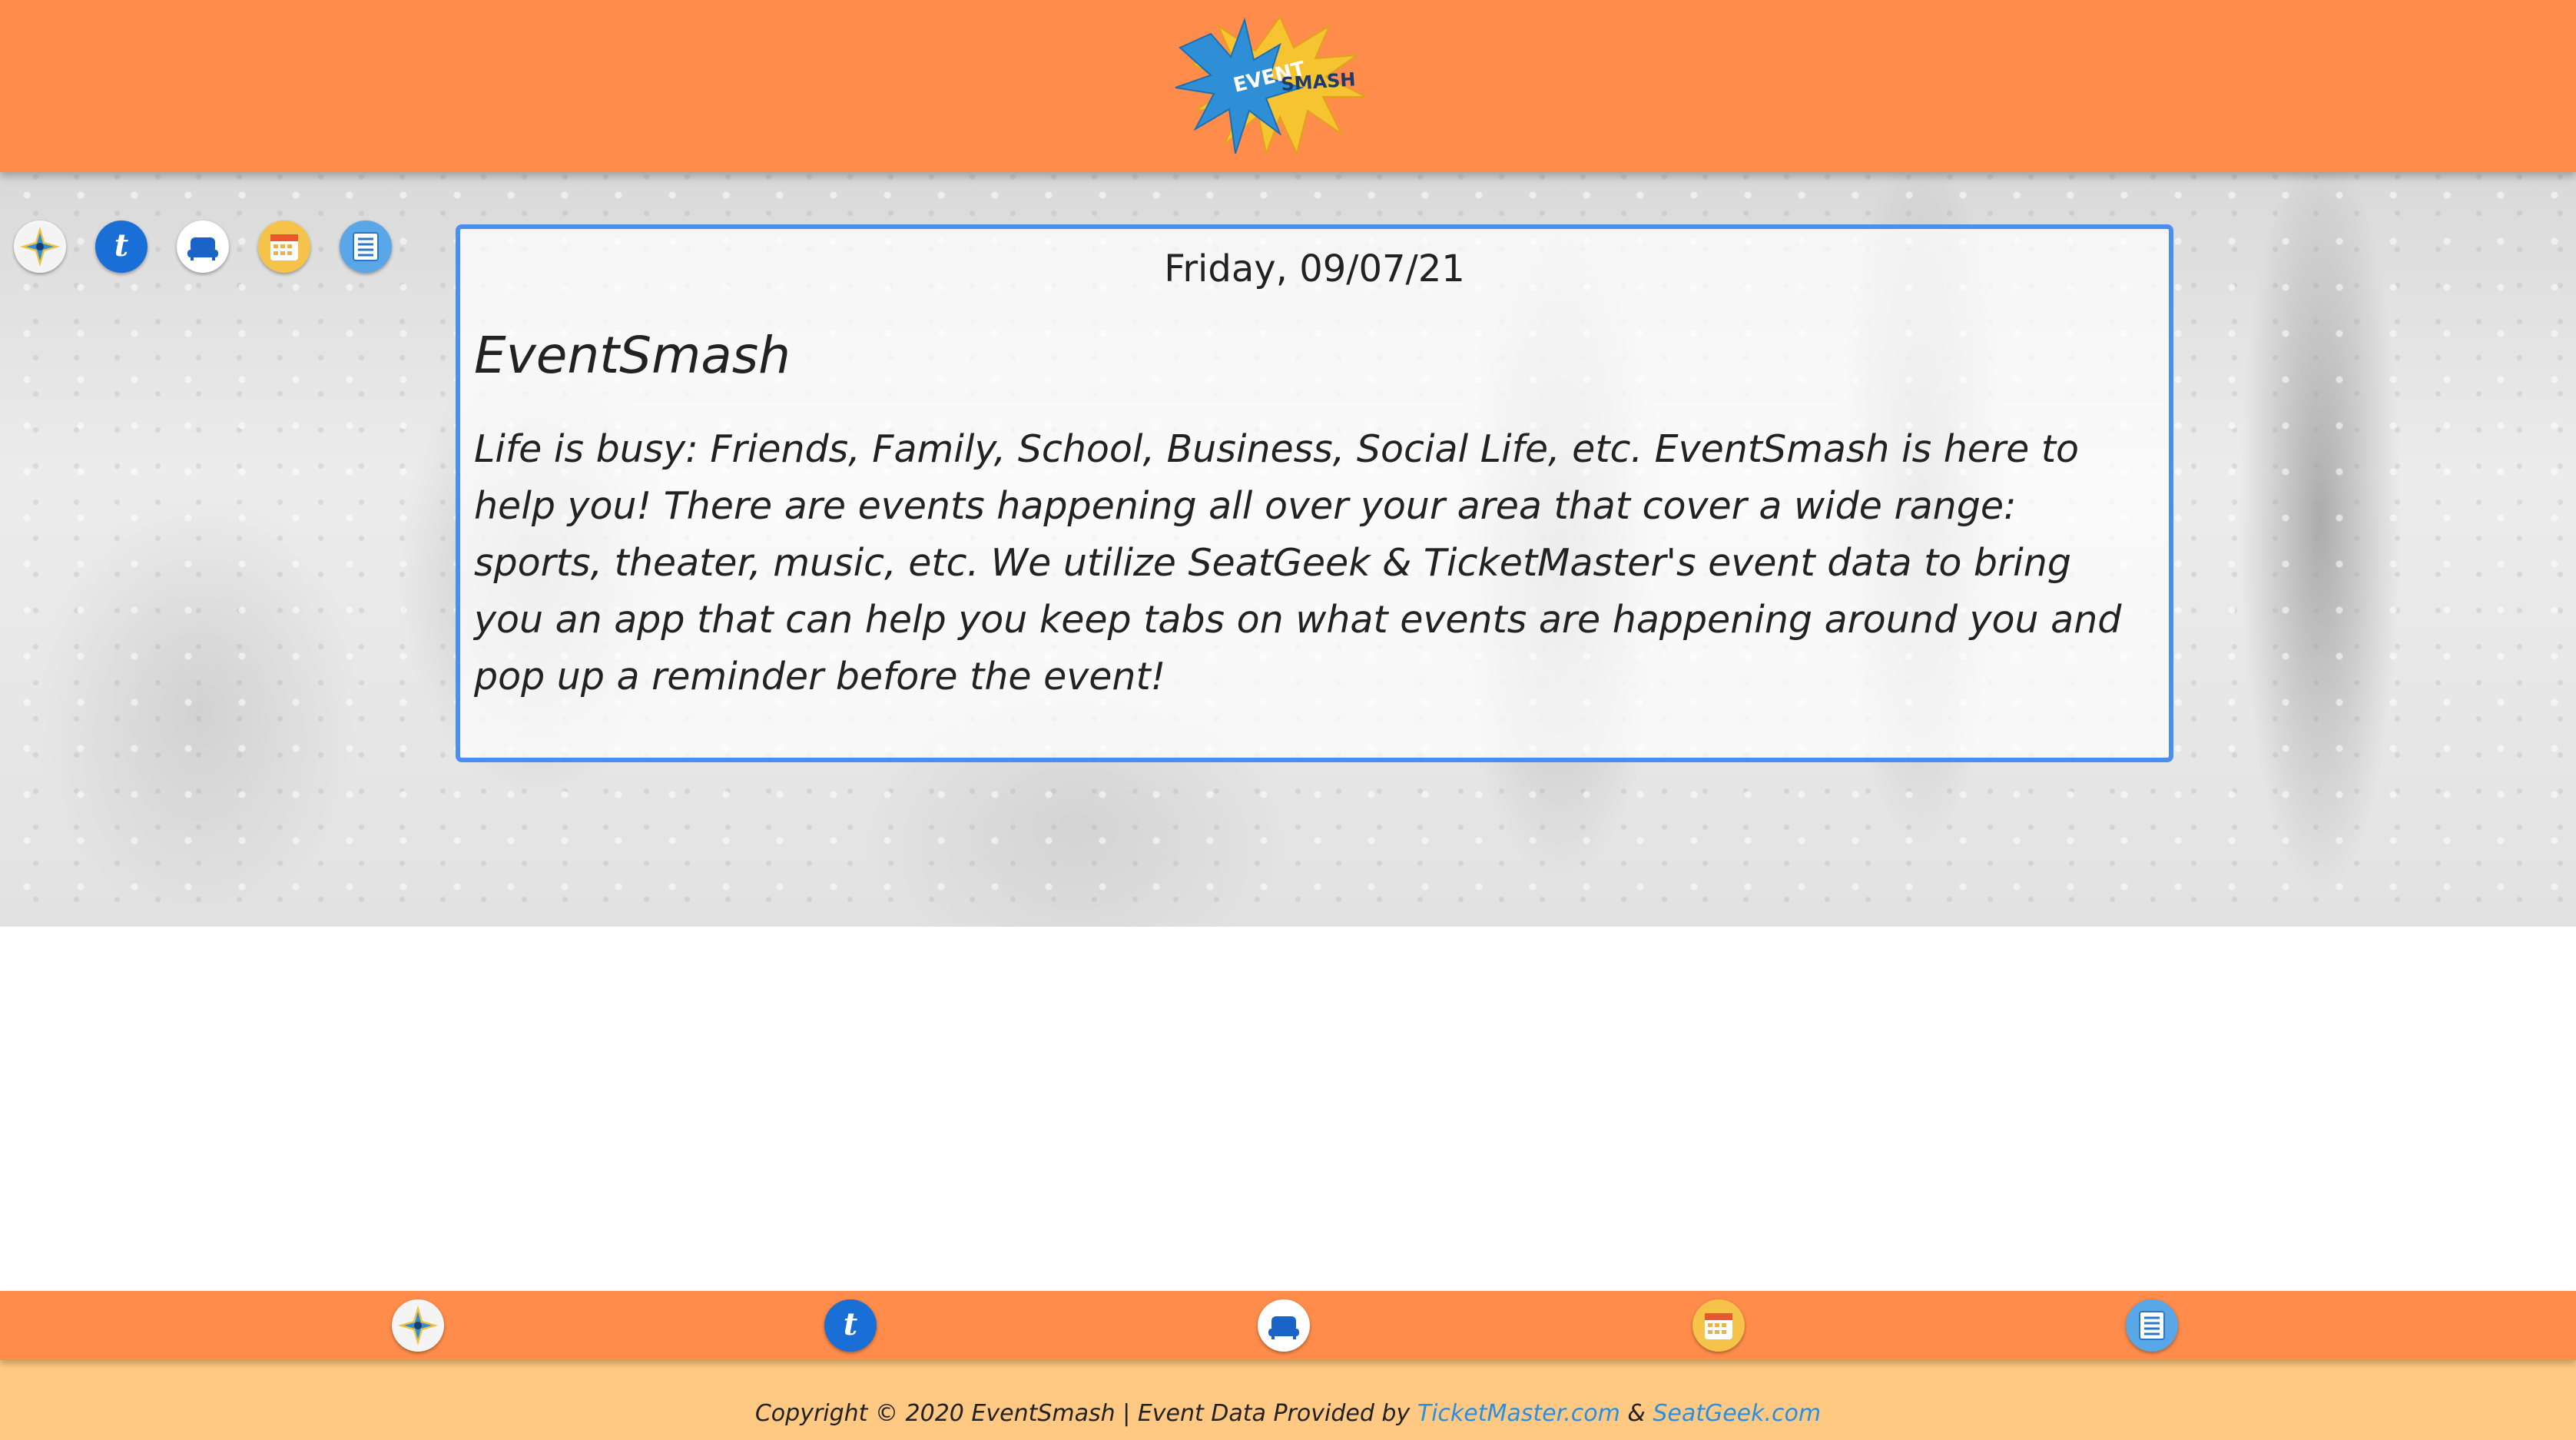  I want to click on seatgeek-icon, so click(203, 247).